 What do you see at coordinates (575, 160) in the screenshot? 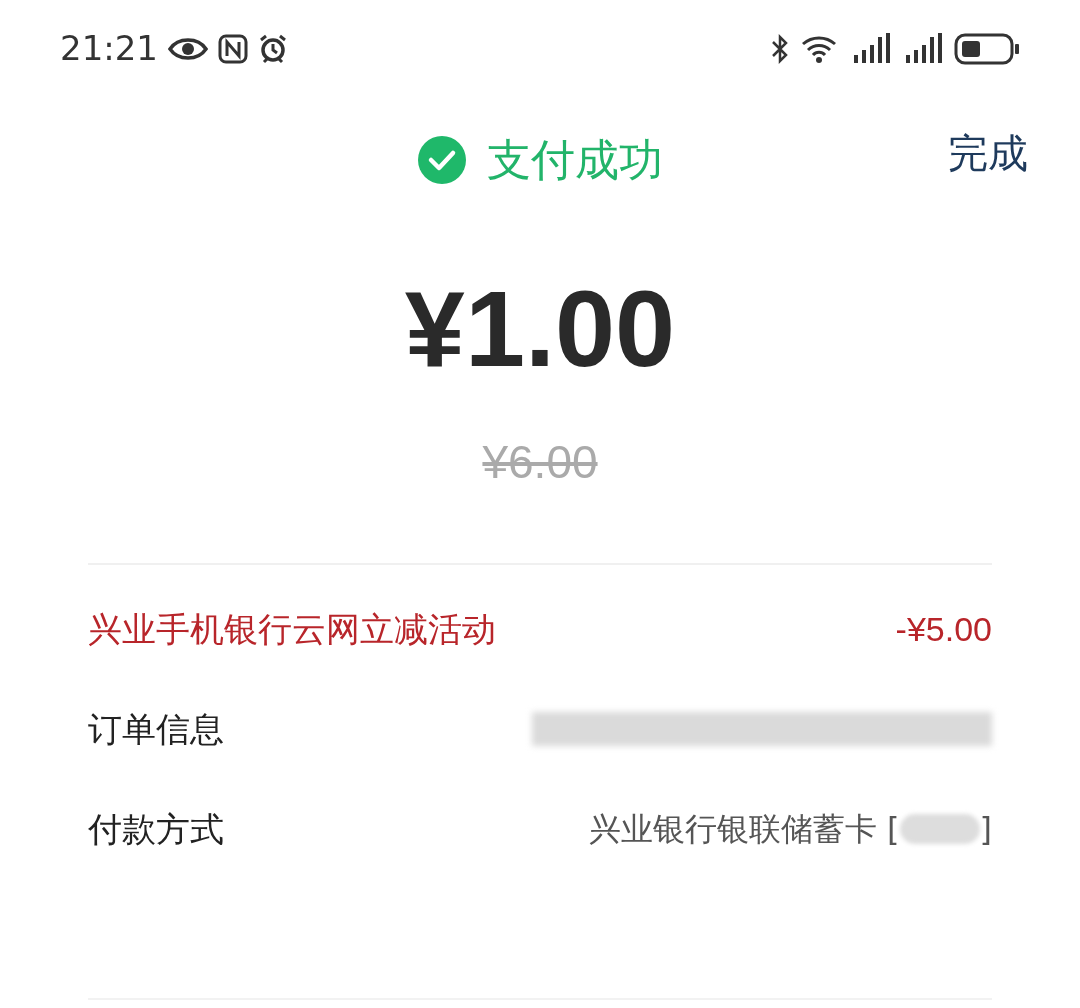
I see `payment-status: 支付成功` at bounding box center [575, 160].